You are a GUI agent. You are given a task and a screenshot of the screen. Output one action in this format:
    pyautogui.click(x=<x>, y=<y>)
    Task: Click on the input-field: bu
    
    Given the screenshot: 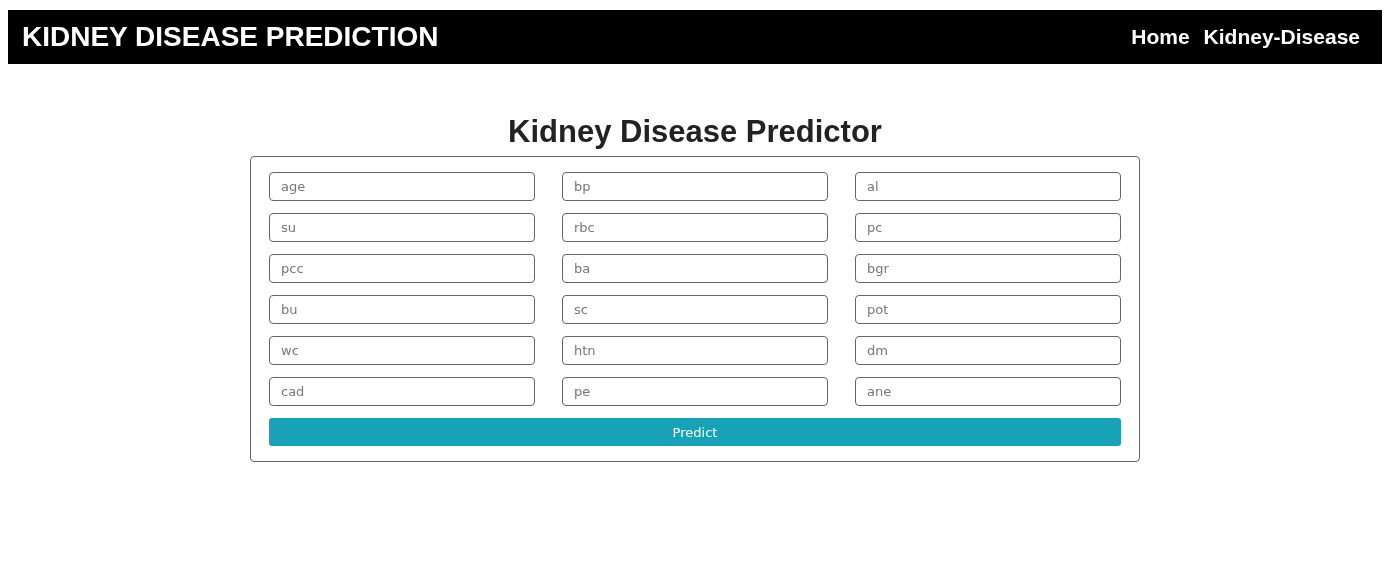 What is the action you would take?
    pyautogui.click(x=402, y=309)
    